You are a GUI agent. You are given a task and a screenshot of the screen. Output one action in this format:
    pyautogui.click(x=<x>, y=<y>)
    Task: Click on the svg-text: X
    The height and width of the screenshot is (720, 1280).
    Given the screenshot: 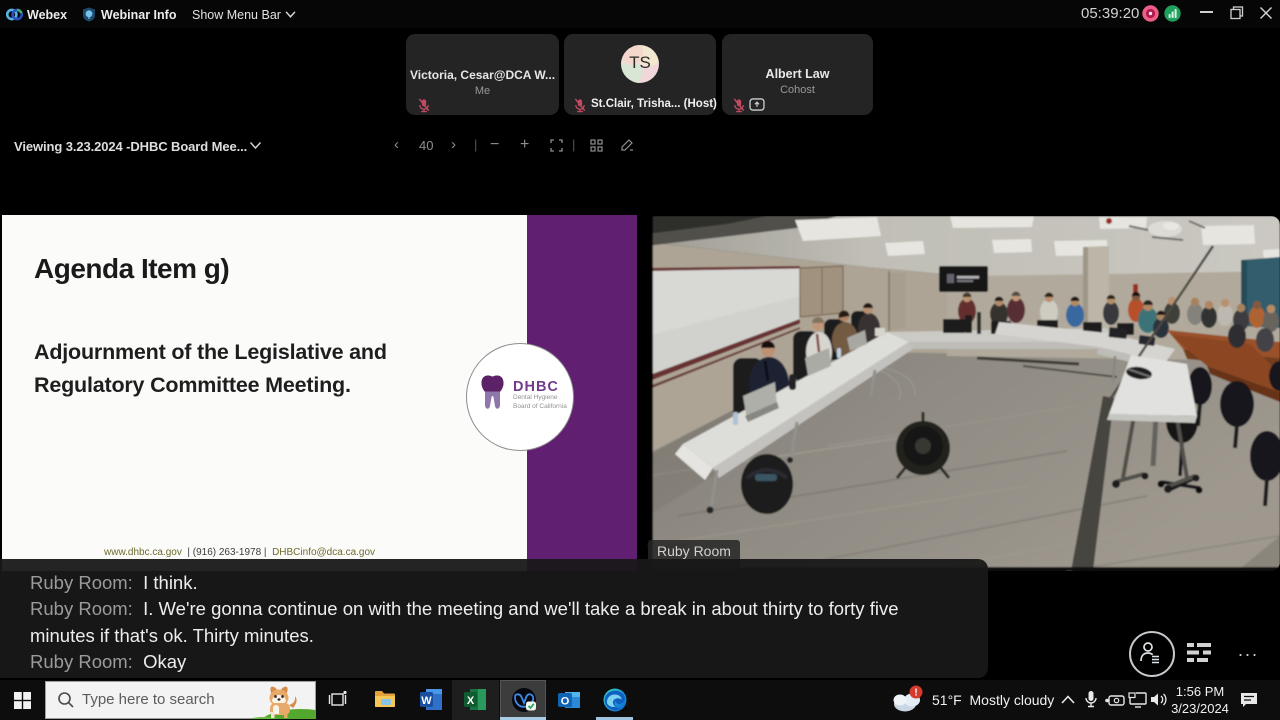 What is the action you would take?
    pyautogui.click(x=471, y=701)
    